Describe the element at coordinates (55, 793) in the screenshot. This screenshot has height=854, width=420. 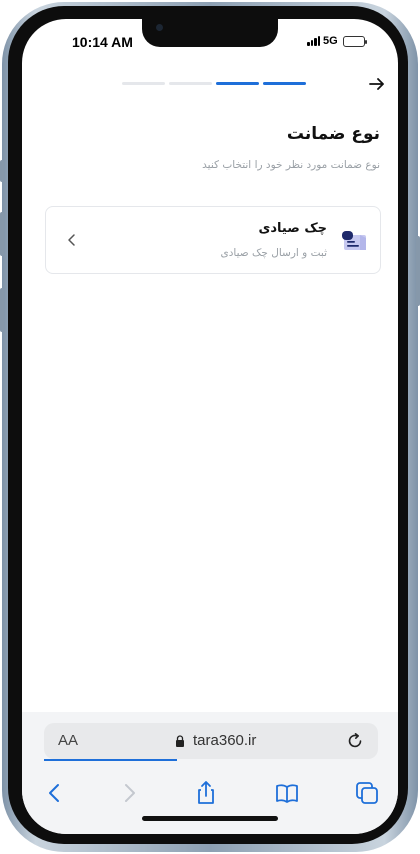
I see `back-icon` at that location.